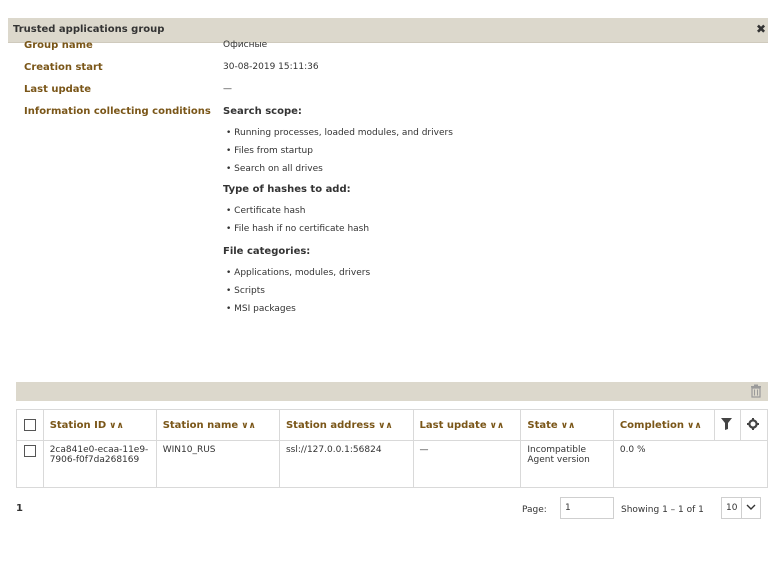 This screenshot has height=576, width=768. Describe the element at coordinates (750, 508) in the screenshot. I see `chevron-down-icon` at that location.